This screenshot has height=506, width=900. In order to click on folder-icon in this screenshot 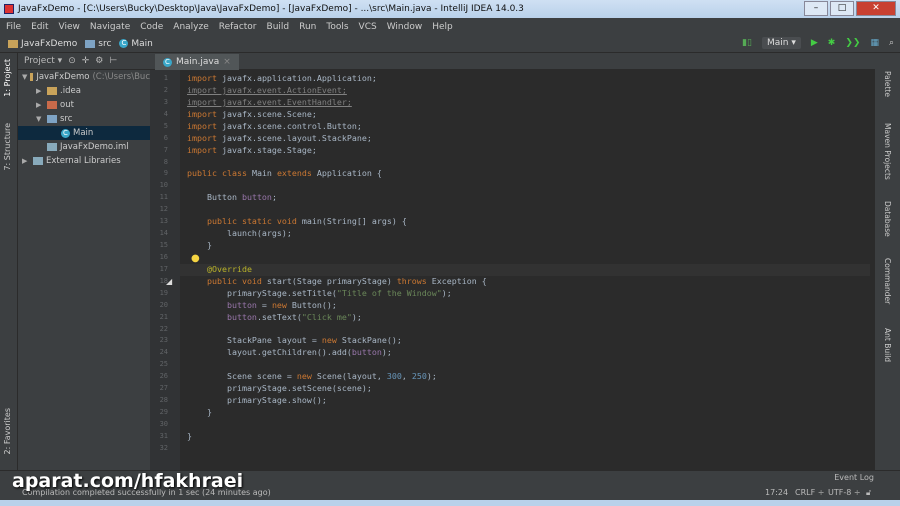, I will do `click(90, 43)`.